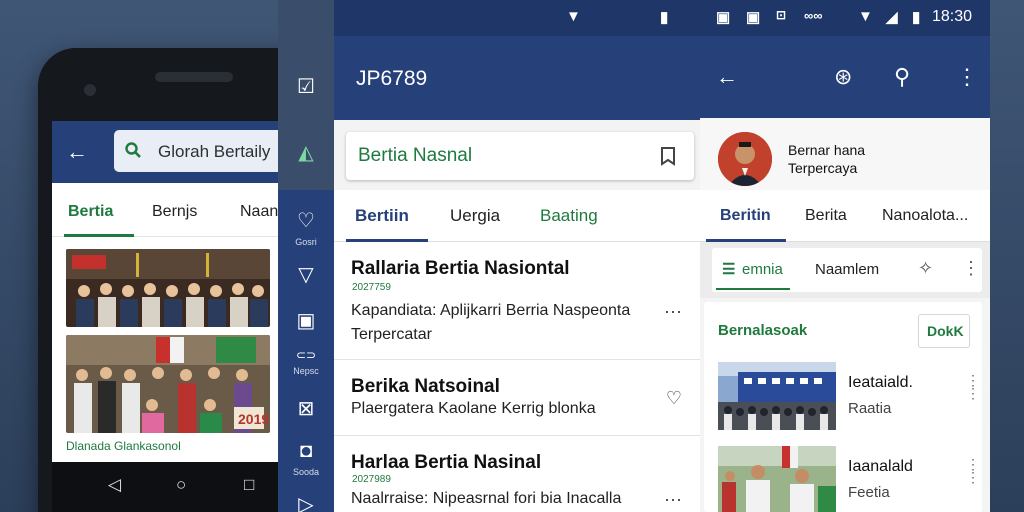 This screenshot has height=512, width=1024. I want to click on status-time: 18:30, so click(952, 16).